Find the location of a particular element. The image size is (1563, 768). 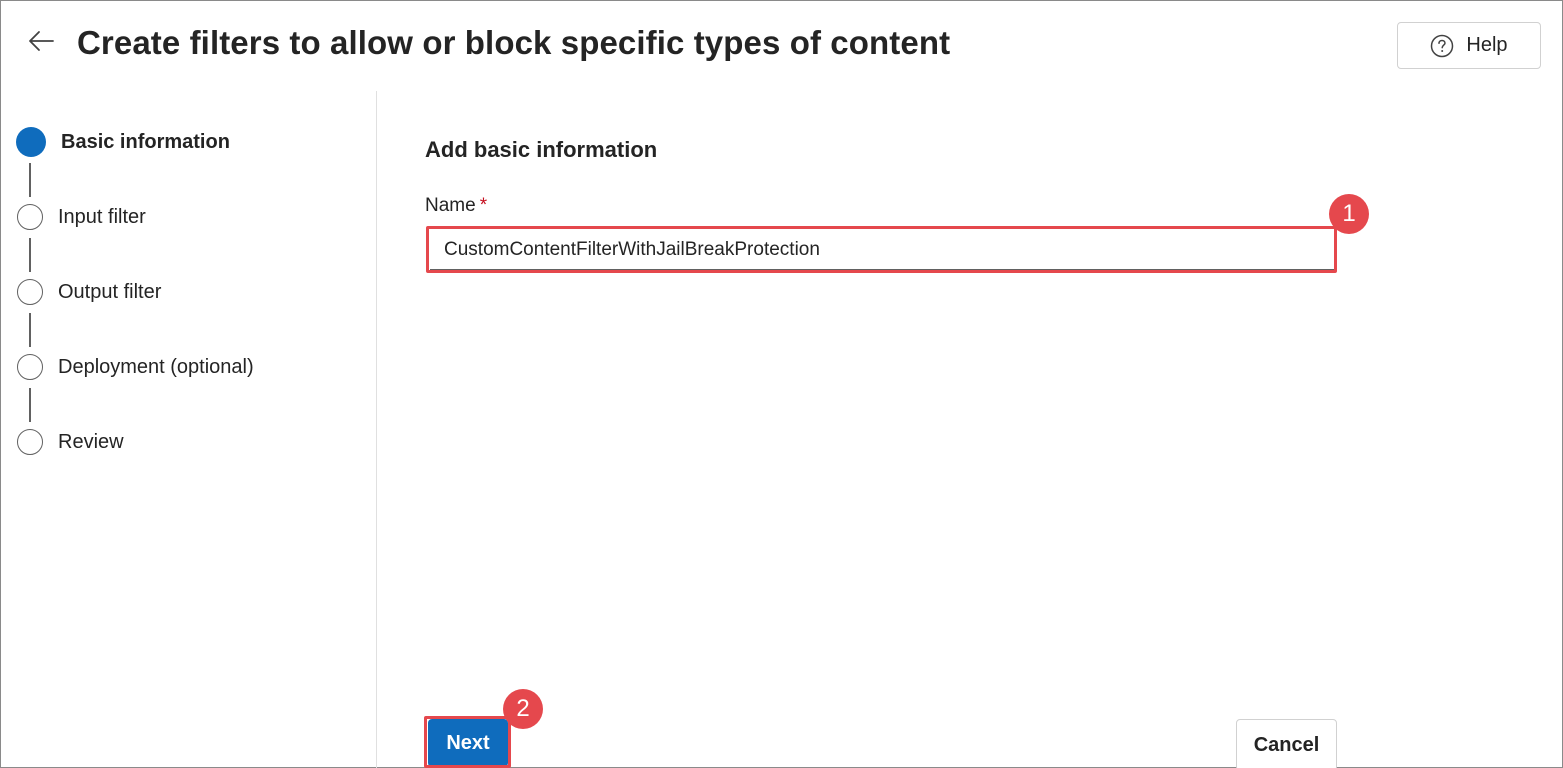

name-label-text: Name is located at coordinates (450, 205).